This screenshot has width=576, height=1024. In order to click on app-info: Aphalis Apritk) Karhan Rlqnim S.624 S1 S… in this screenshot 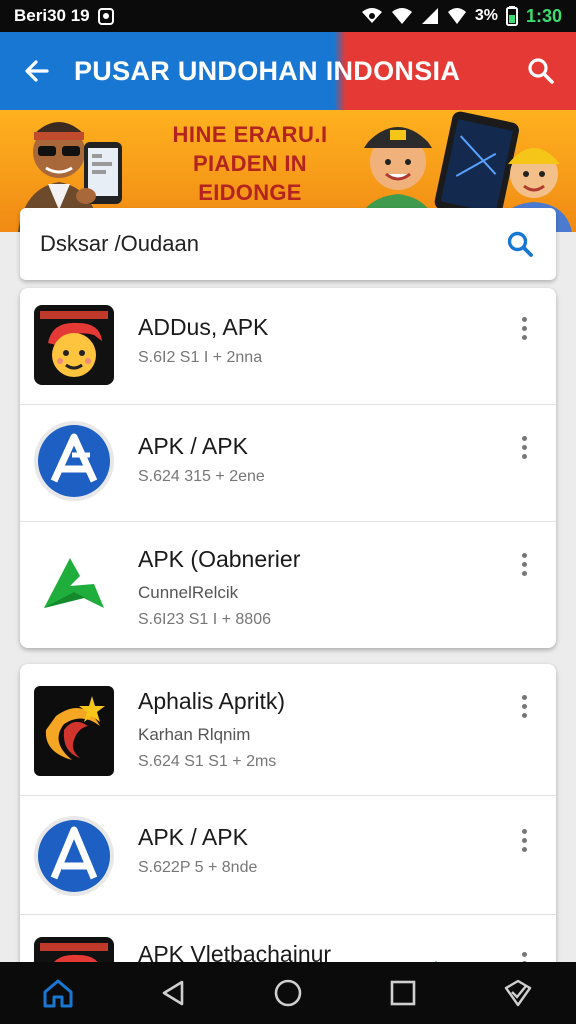, I will do `click(211, 729)`.